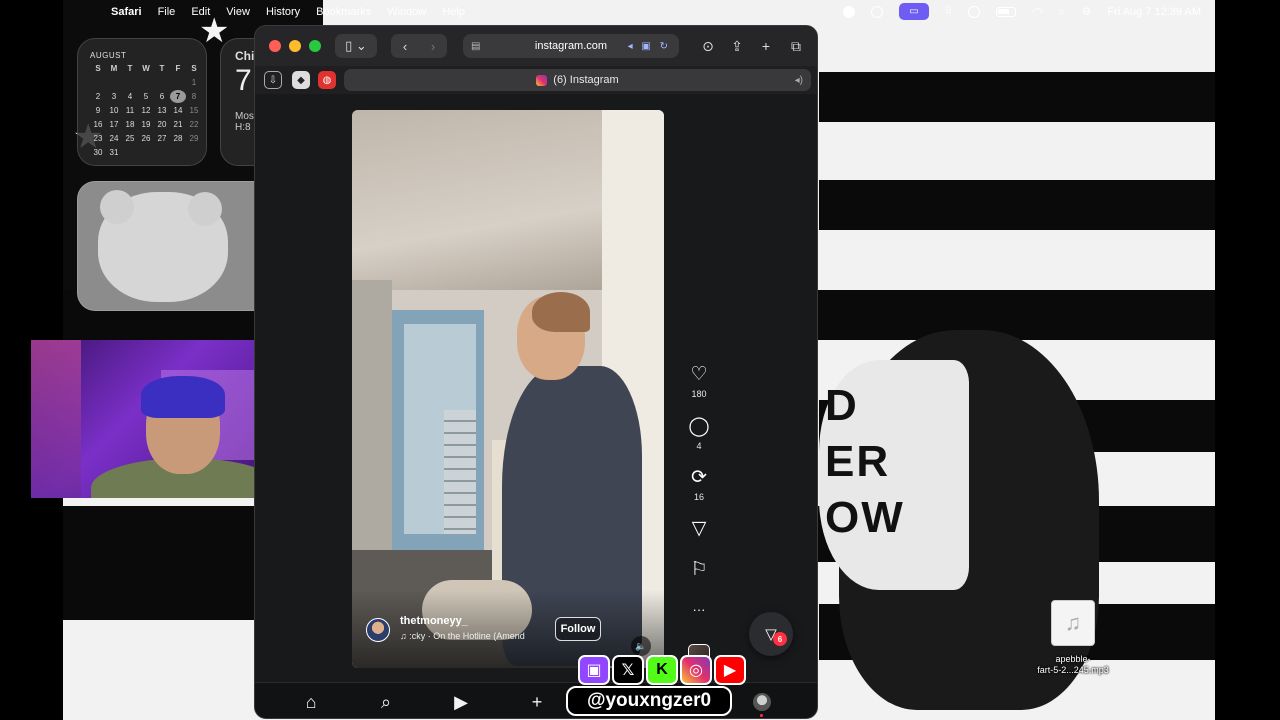 This screenshot has height=720, width=1280. What do you see at coordinates (461, 702) in the screenshot?
I see `reels-icon: ▶` at bounding box center [461, 702].